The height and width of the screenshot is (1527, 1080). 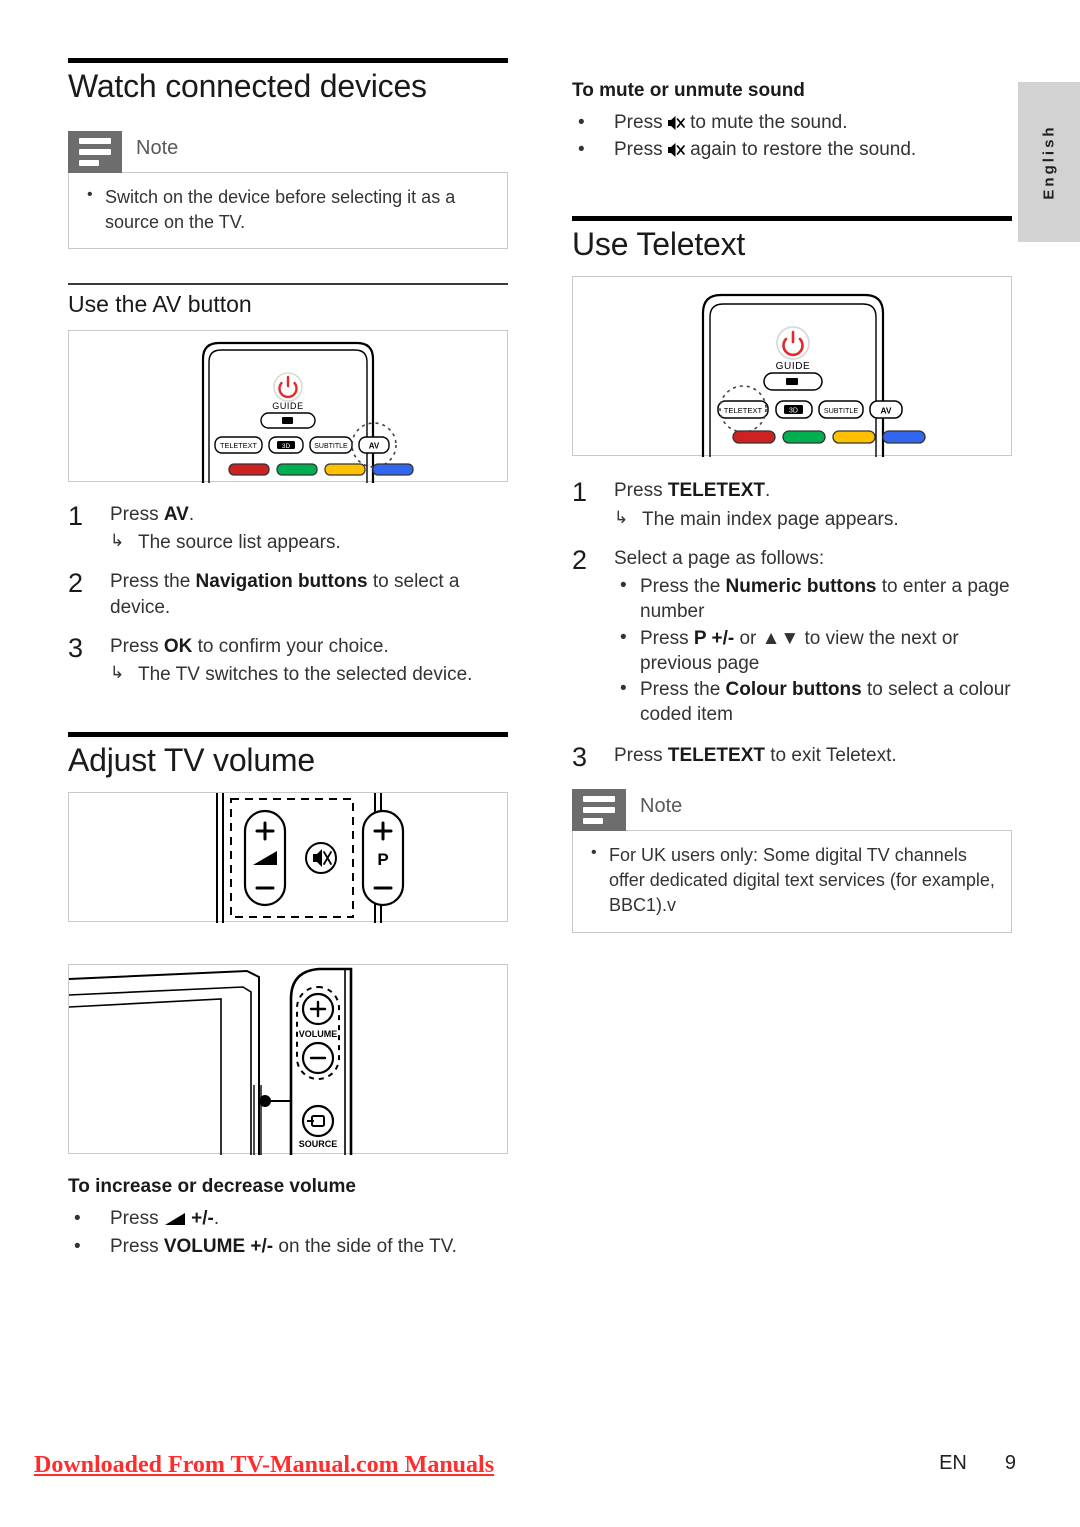 I want to click on volume-side-label: VOLUME, so click(x=318, y=1034).